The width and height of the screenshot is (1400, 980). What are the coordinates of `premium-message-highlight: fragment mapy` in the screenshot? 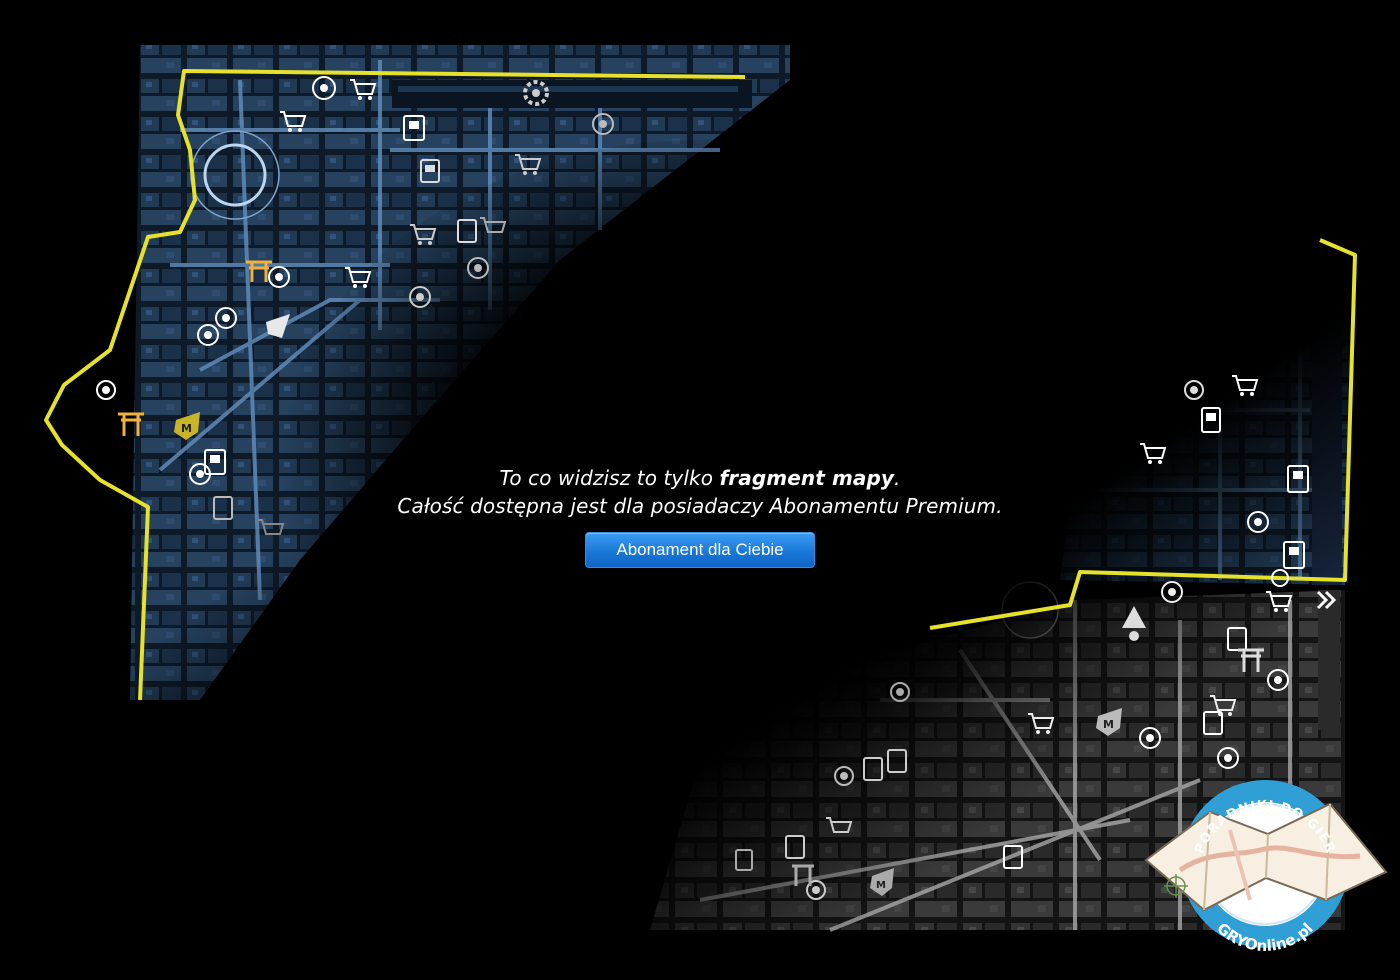 It's located at (807, 478).